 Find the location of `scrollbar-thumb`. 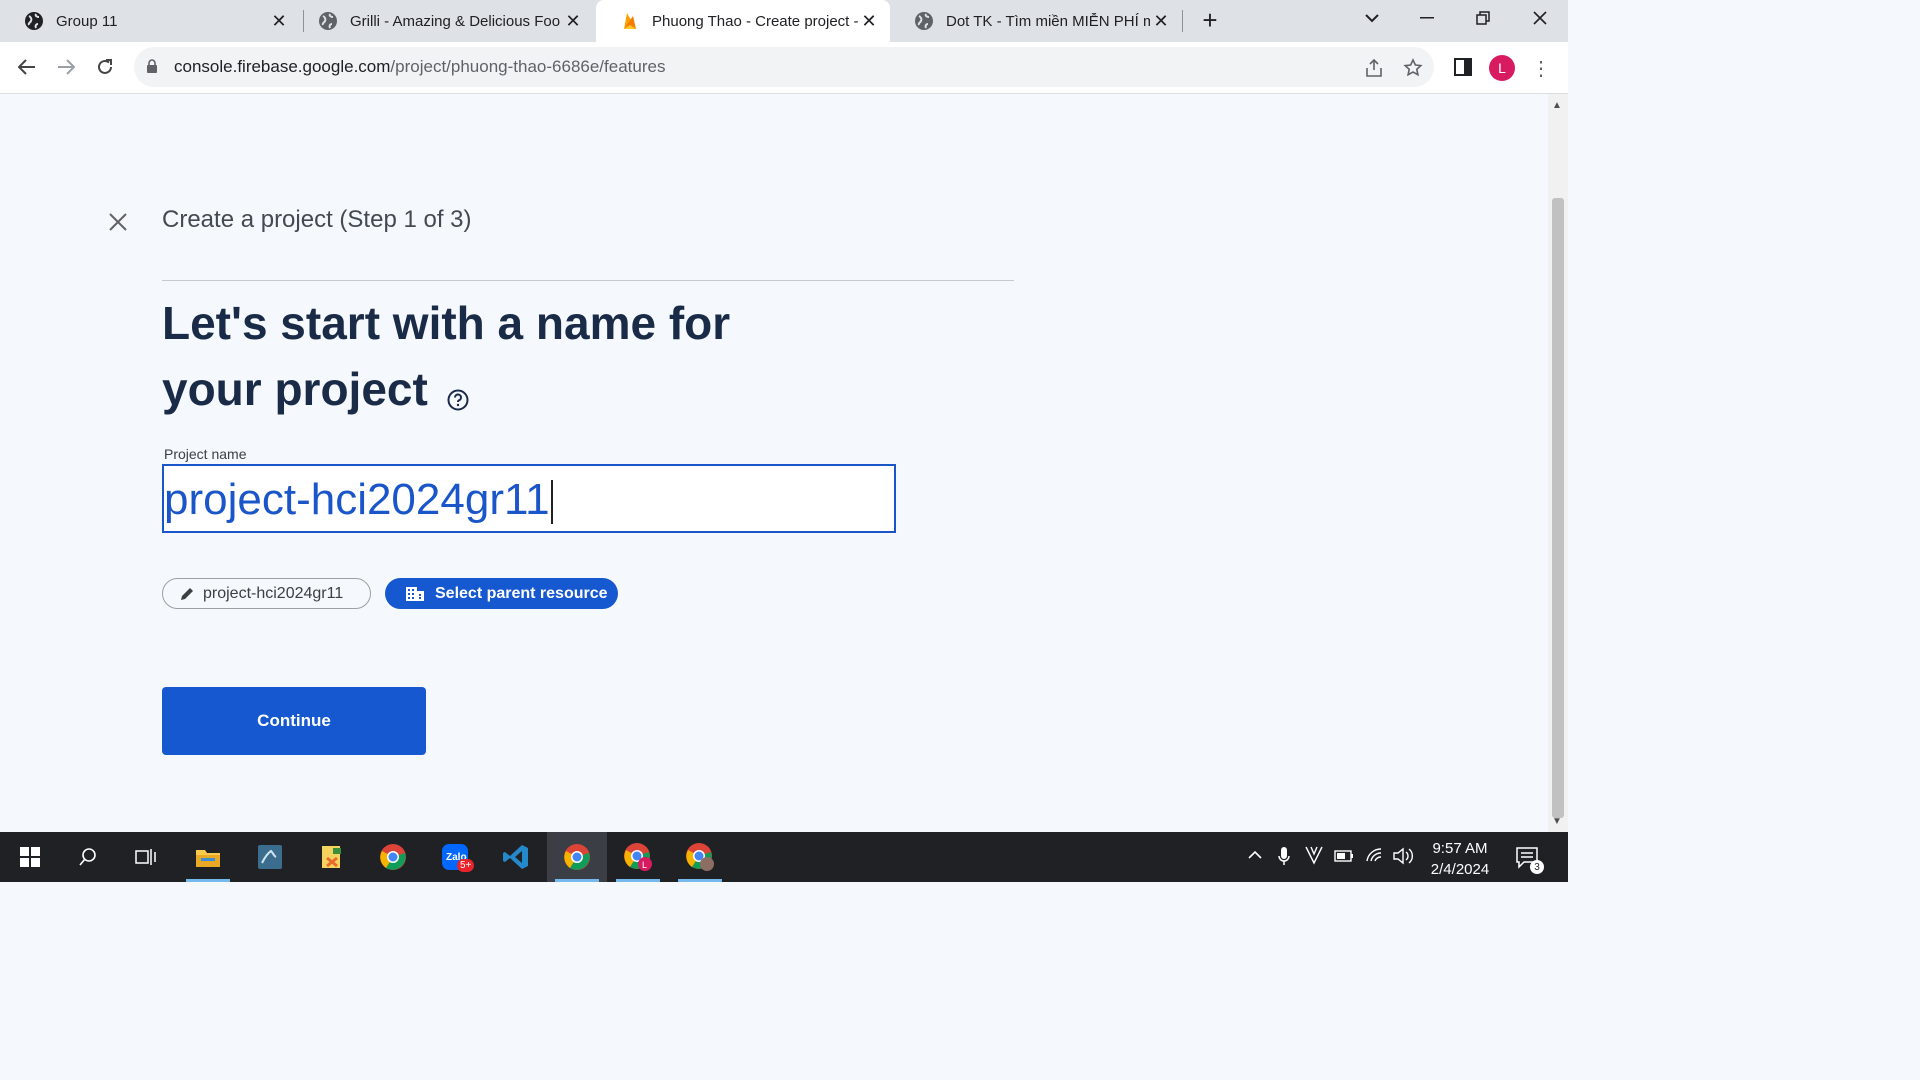

scrollbar-thumb is located at coordinates (1558, 508).